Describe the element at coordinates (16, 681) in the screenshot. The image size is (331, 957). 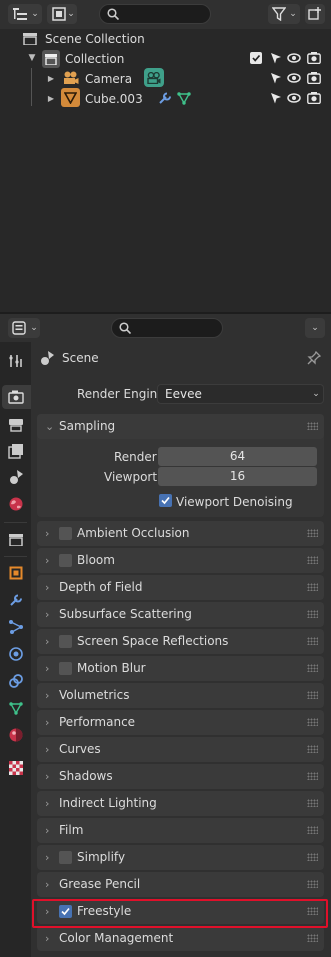
I see `constraints-tab-icon` at that location.